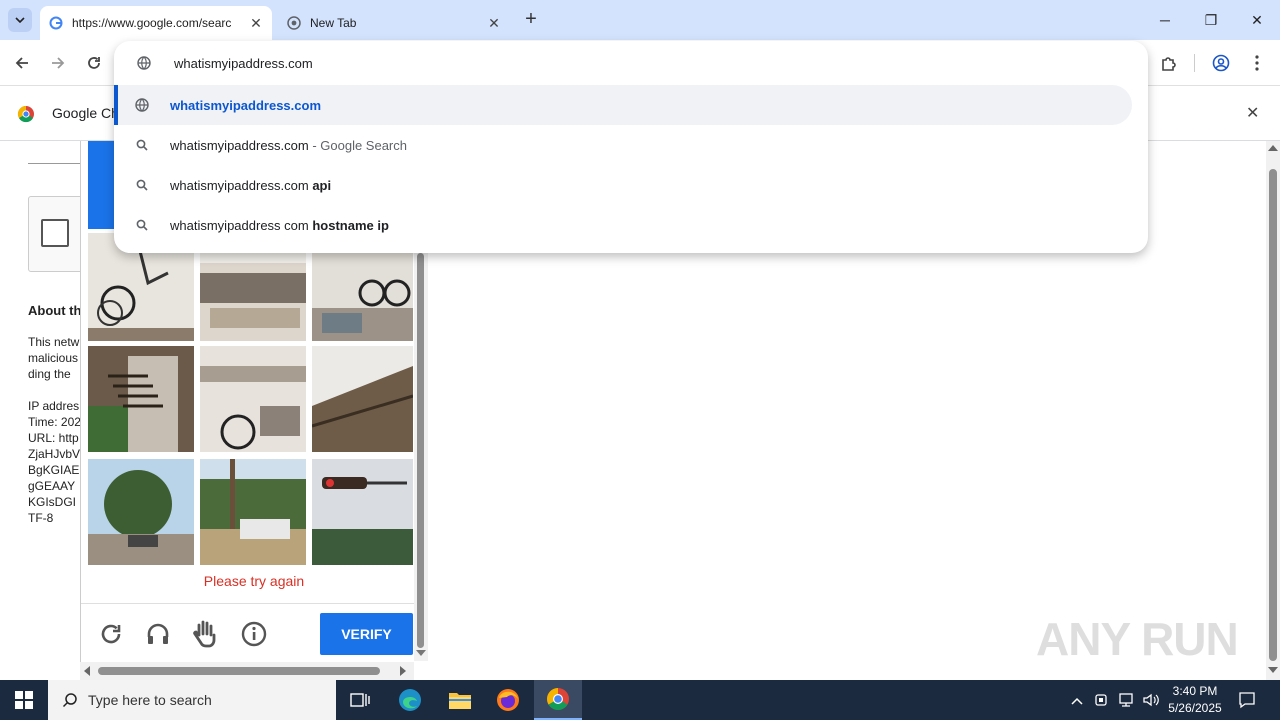 The image size is (1280, 720). What do you see at coordinates (85, 113) in the screenshot?
I see `infobar-text: Google Ch` at bounding box center [85, 113].